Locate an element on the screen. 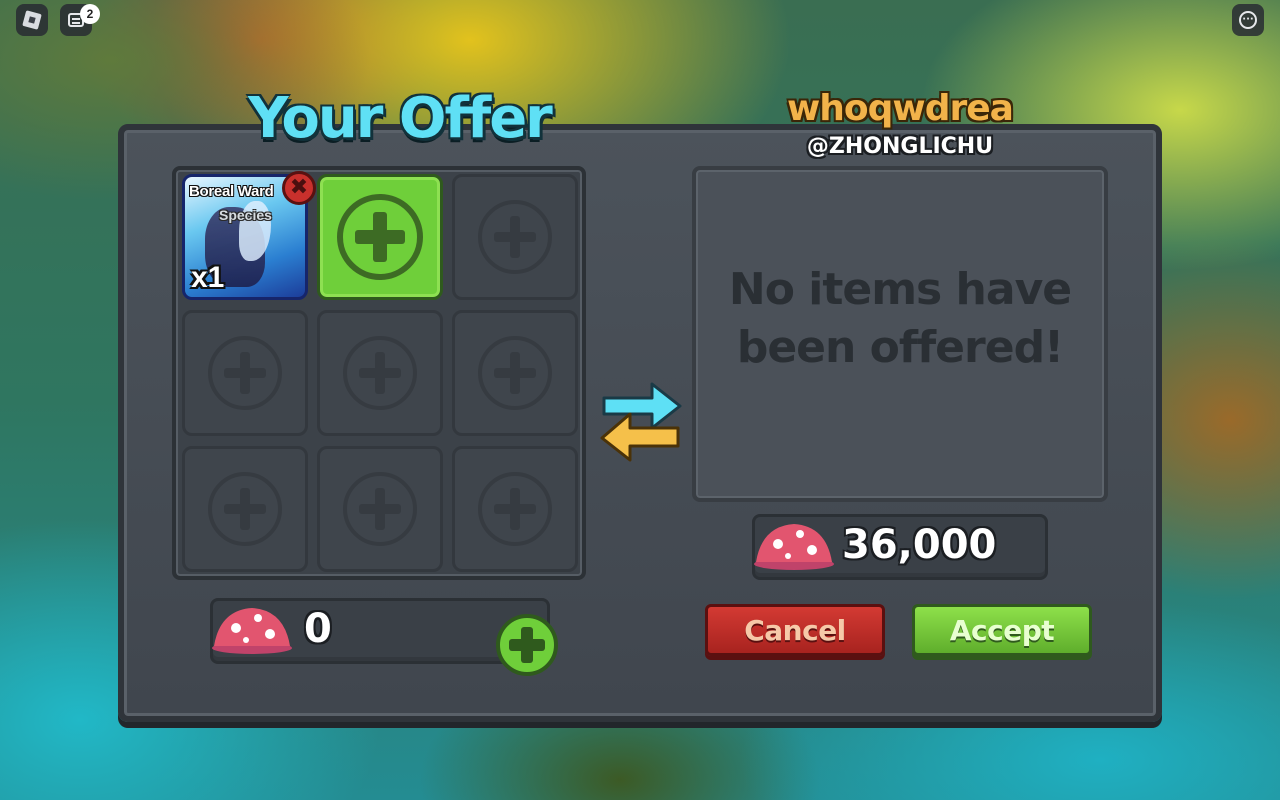 The width and height of the screenshot is (1280, 800). item-name: Boreal Ward is located at coordinates (231, 191).